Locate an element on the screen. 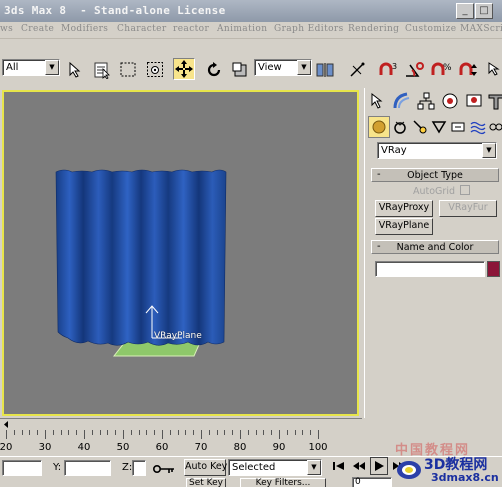 The image size is (502, 487). rotate-icon is located at coordinates (214, 69).